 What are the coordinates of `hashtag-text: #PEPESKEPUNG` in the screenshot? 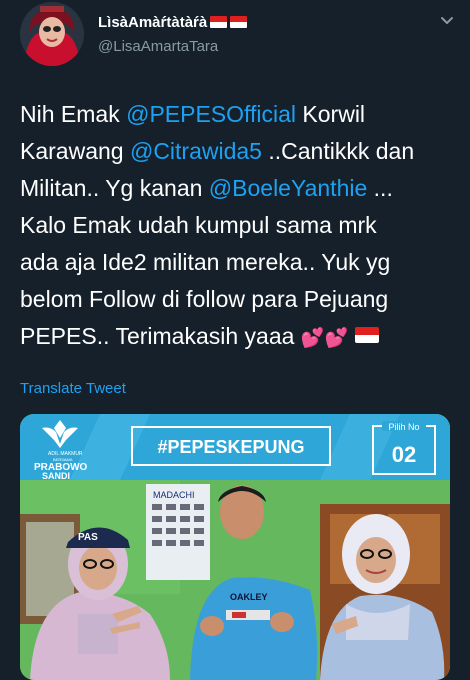 It's located at (230, 447).